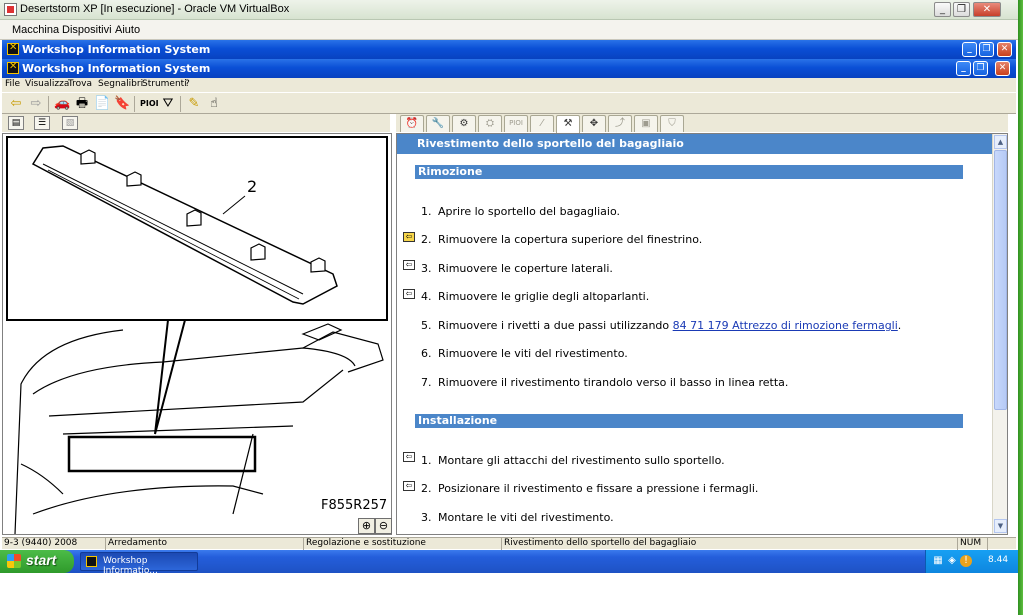 The width and height of the screenshot is (1023, 615). Describe the element at coordinates (969, 49) in the screenshot. I see `outer-minimize-button: _` at that location.